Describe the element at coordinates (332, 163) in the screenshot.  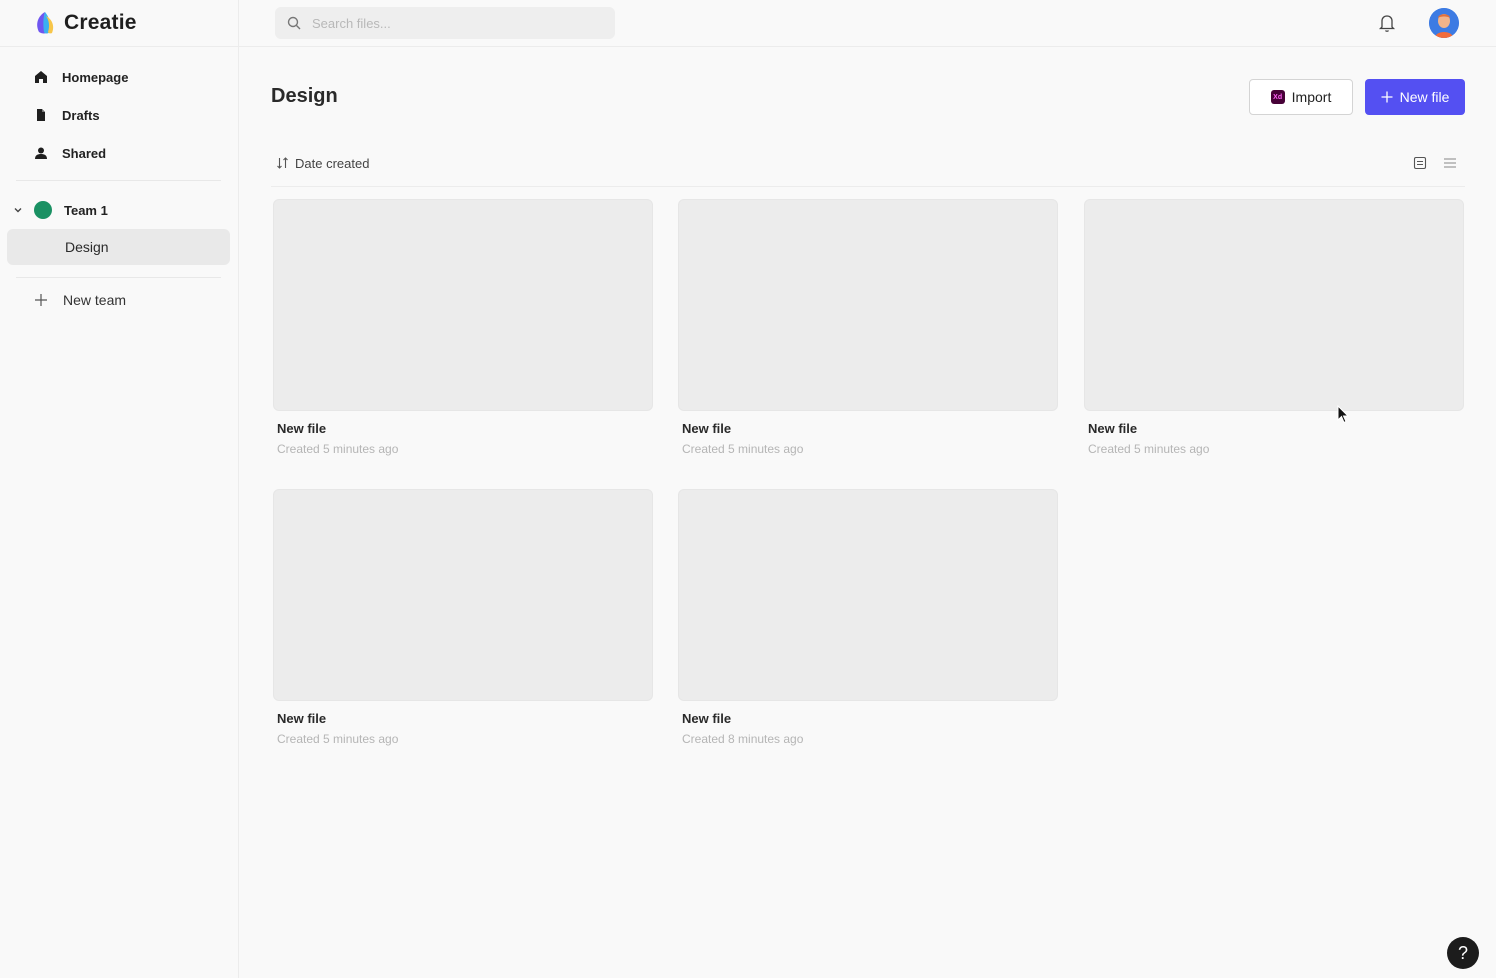
I see `sort-label: Date created` at that location.